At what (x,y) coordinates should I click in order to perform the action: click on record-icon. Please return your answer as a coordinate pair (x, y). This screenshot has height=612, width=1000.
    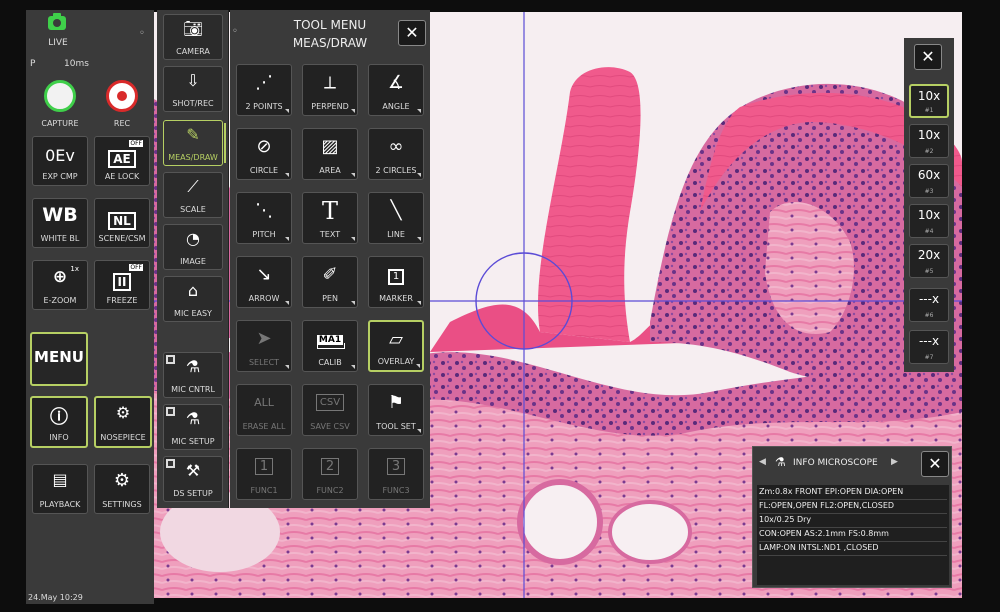
    Looking at the image, I should click on (122, 96).